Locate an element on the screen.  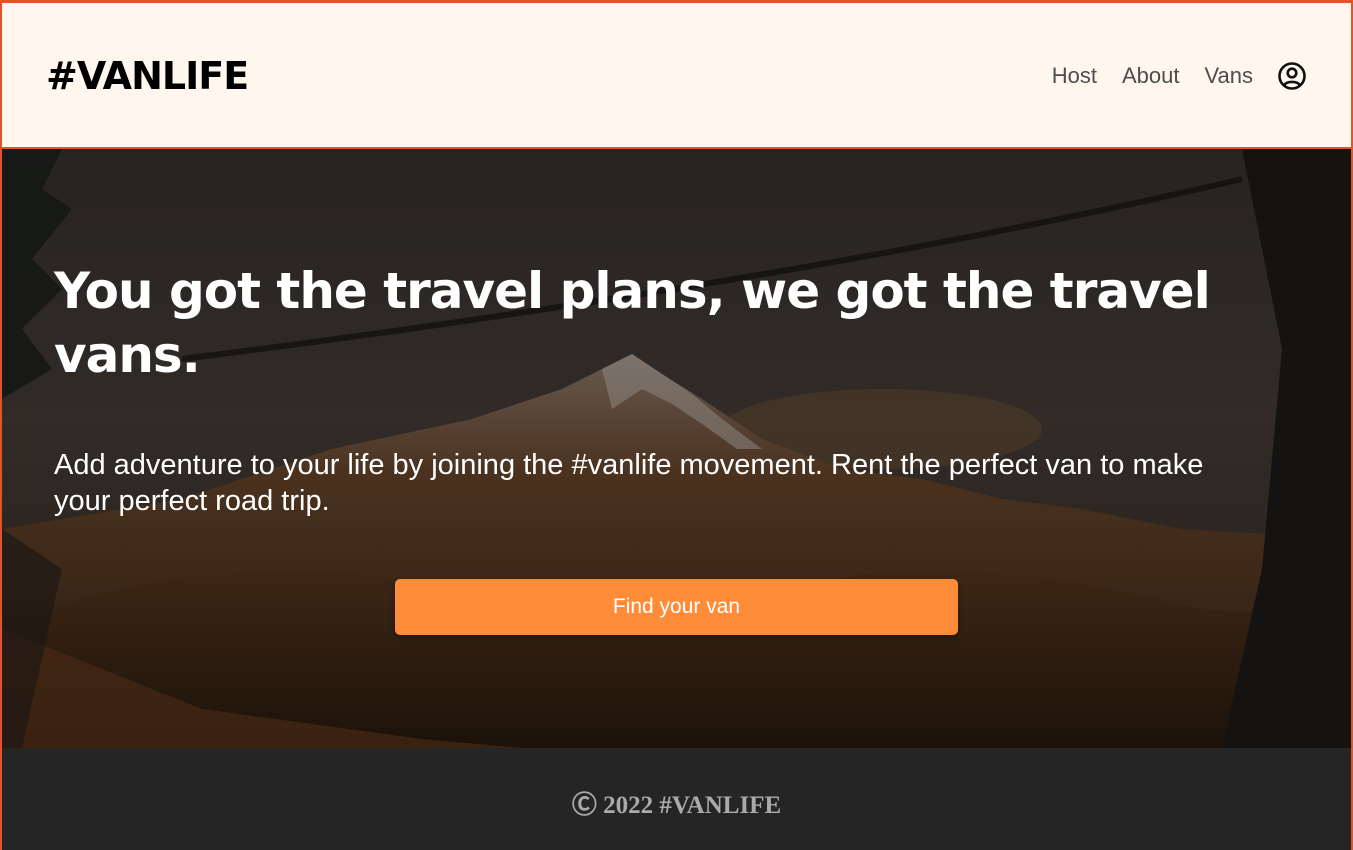
nav-link-host: Host is located at coordinates (1074, 76).